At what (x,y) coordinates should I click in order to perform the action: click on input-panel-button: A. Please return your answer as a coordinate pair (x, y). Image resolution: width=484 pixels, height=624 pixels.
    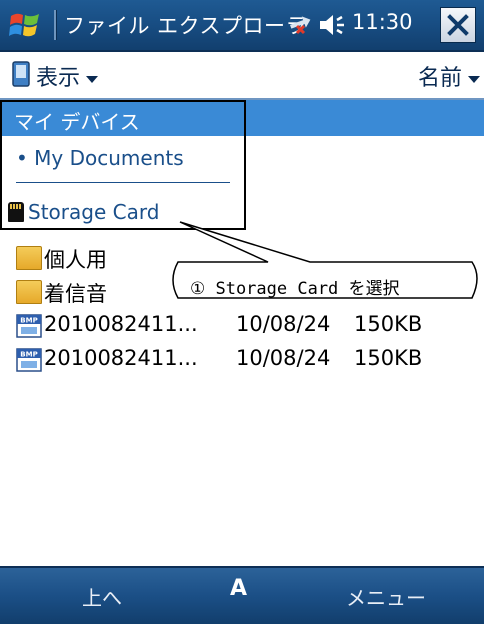
    Looking at the image, I should click on (238, 588).